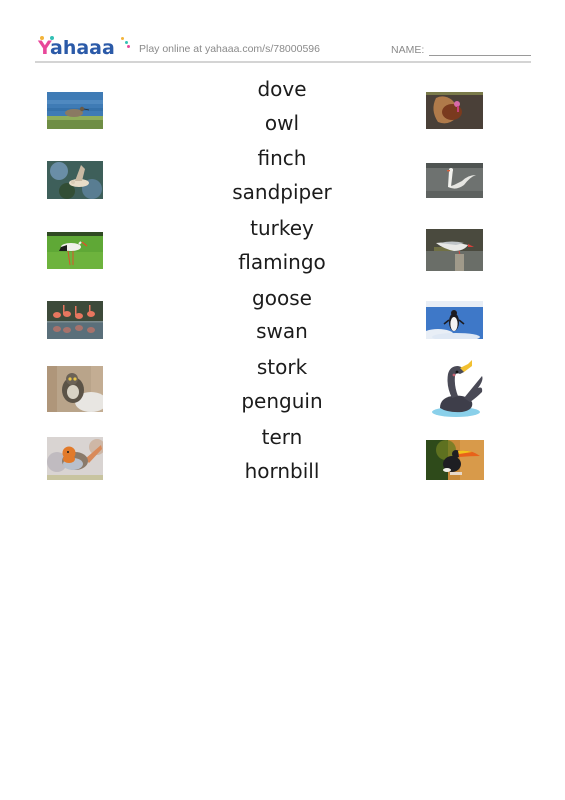 This screenshot has height=800, width=565. Describe the element at coordinates (75, 389) in the screenshot. I see `owl-photo-icon` at that location.